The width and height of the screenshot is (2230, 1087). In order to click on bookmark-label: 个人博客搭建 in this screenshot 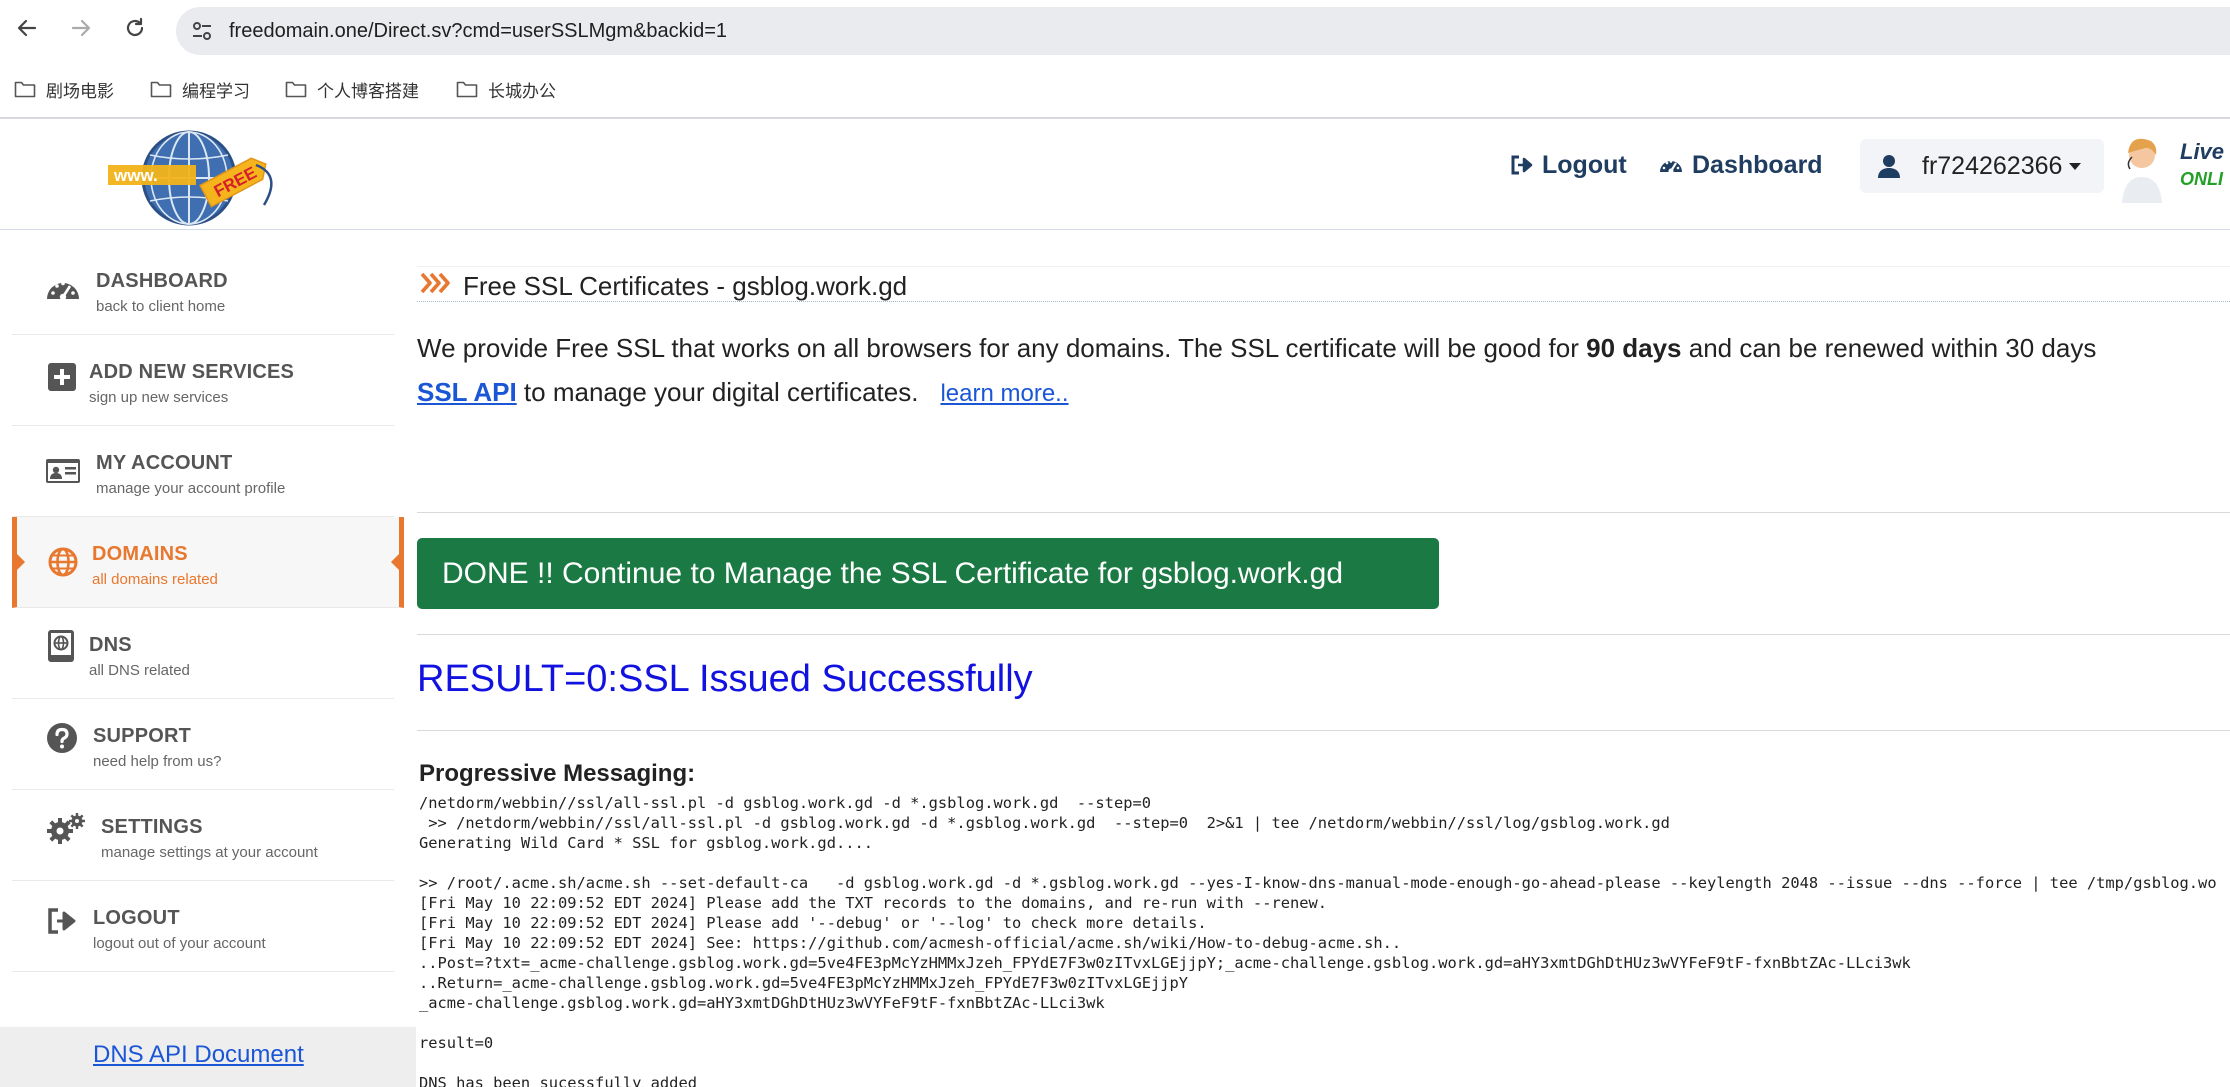, I will do `click(368, 91)`.